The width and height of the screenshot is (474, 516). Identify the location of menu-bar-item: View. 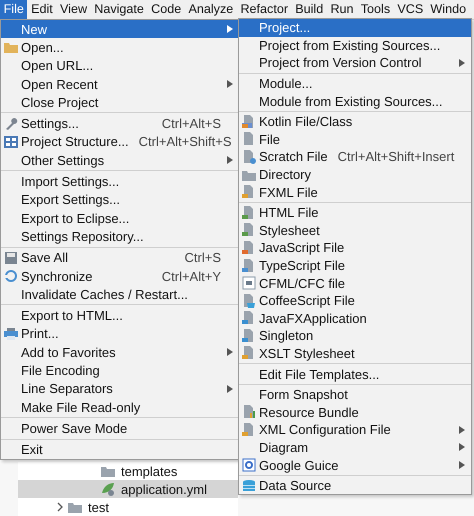
(73, 9).